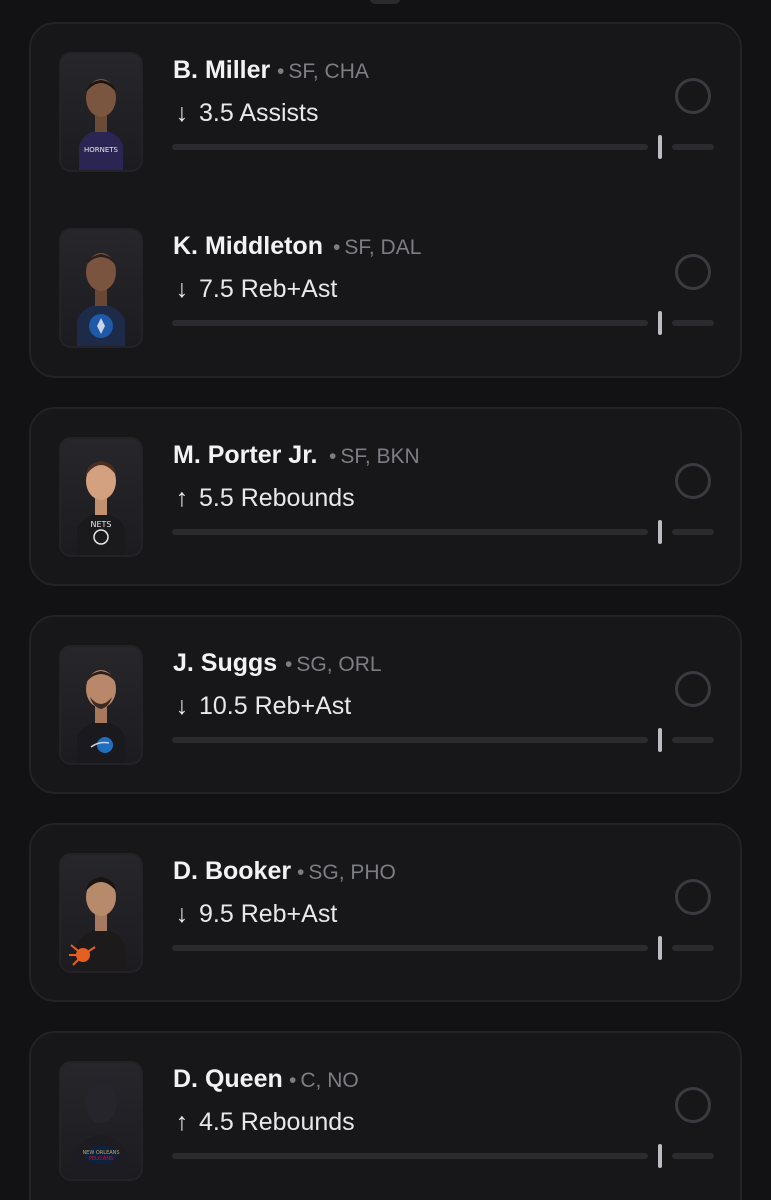  I want to click on player-name: B. Miller, so click(222, 70).